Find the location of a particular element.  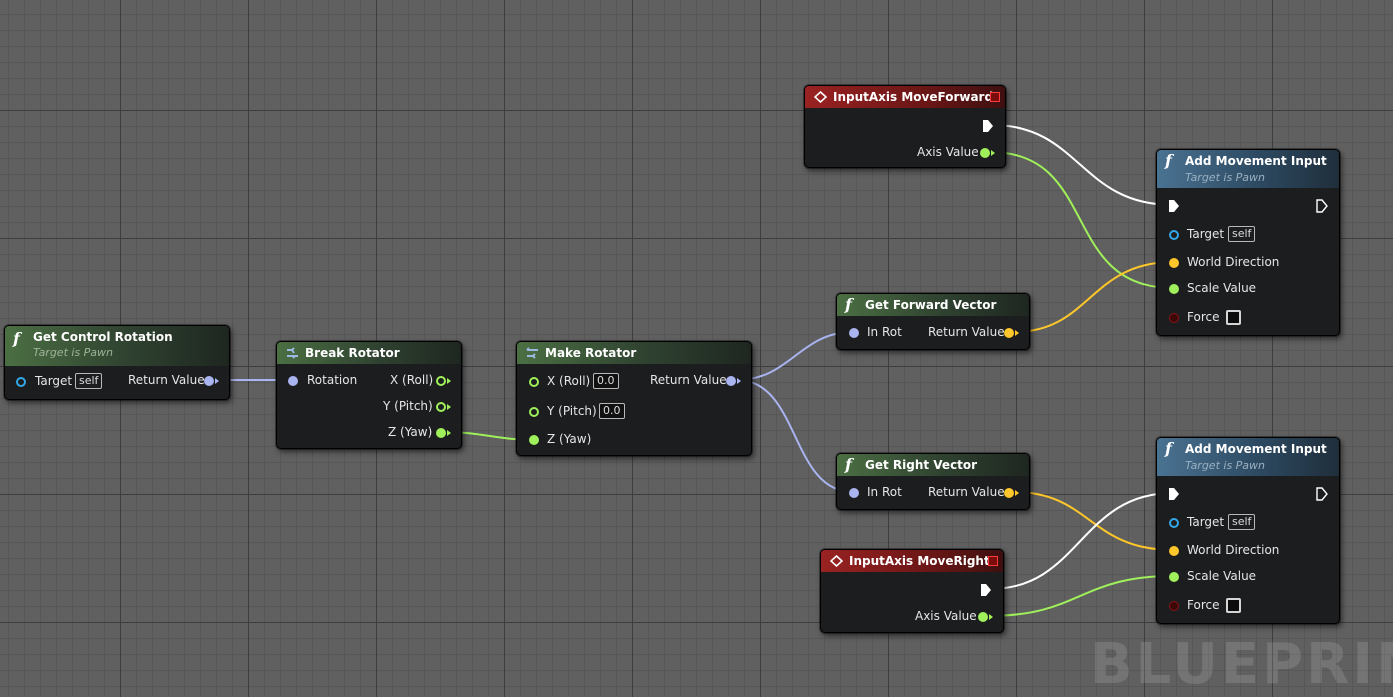

wire-right-vector is located at coordinates (1093, 521).